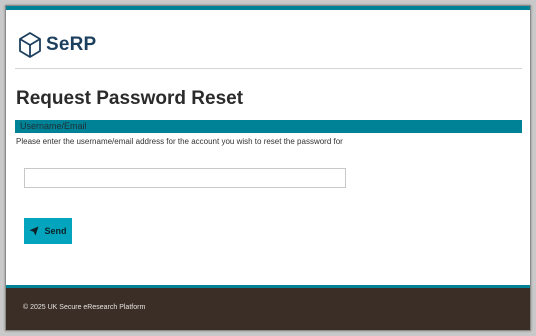  I want to click on top-accent-bar, so click(268, 8).